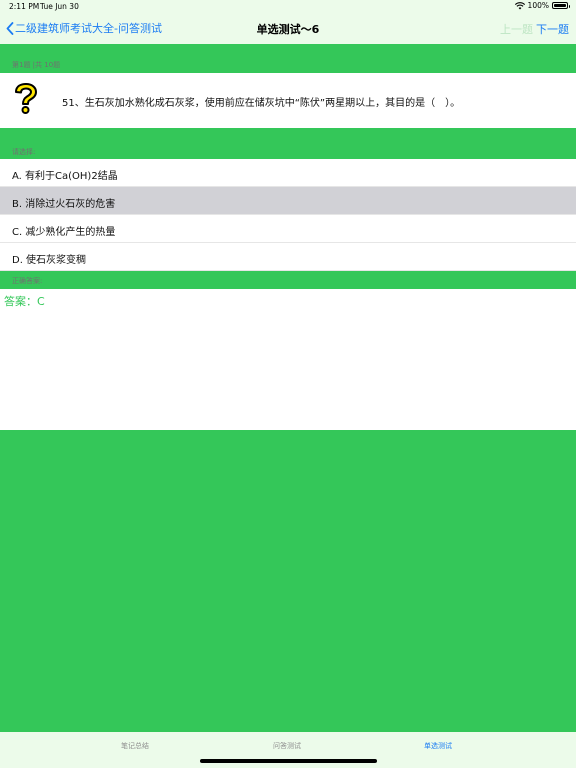 The width and height of the screenshot is (576, 768). What do you see at coordinates (519, 5) in the screenshot?
I see `wifi-icon` at bounding box center [519, 5].